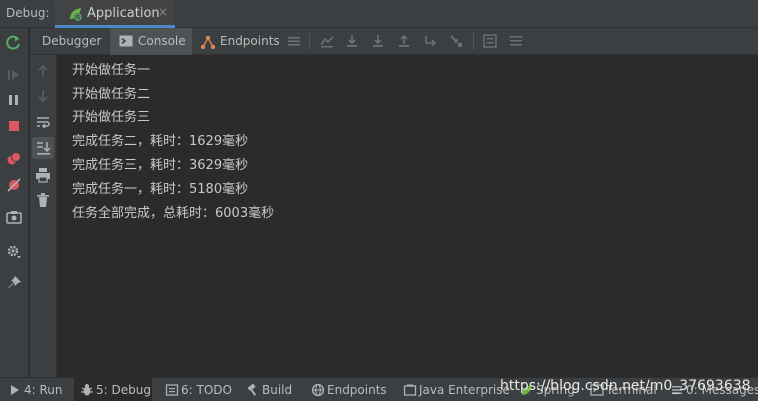  Describe the element at coordinates (76, 14) in the screenshot. I see `spring-boot-icon` at that location.